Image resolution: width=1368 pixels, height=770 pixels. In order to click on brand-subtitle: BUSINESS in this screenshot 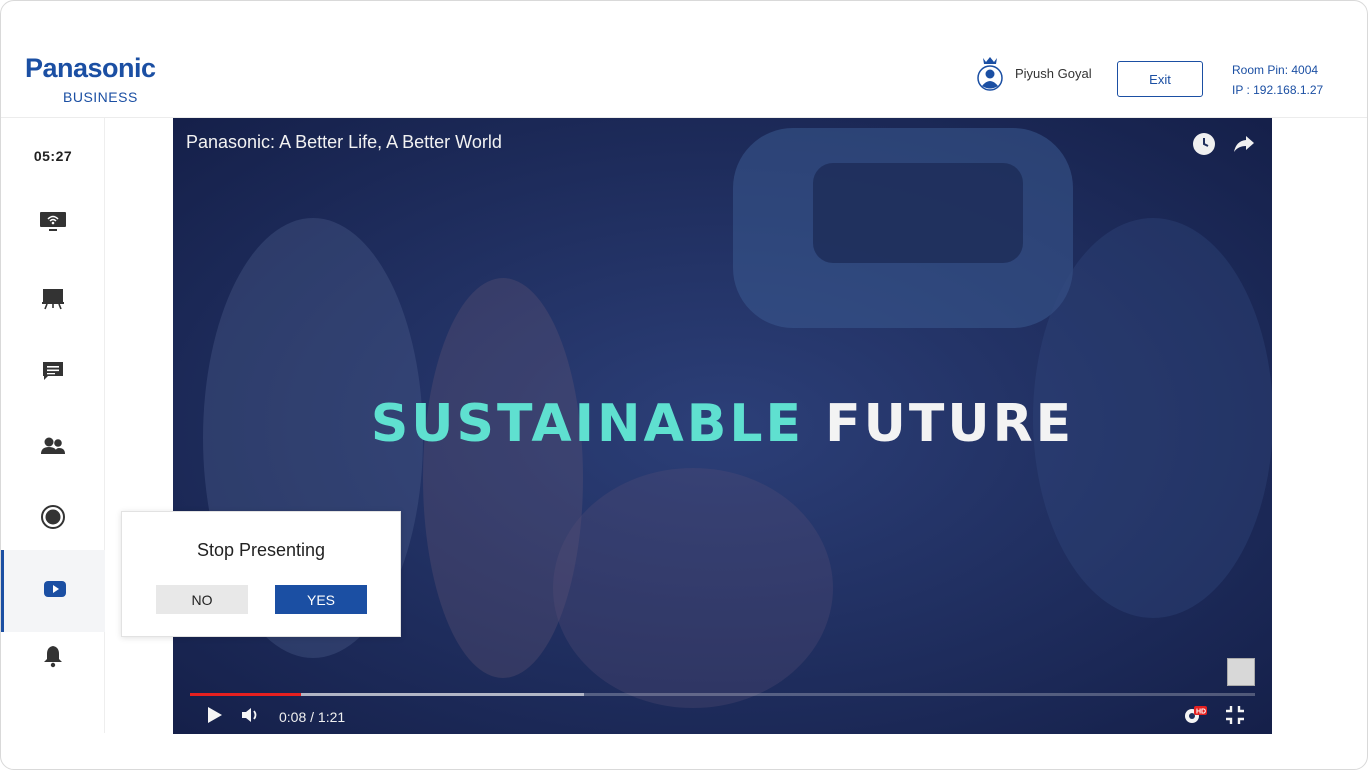, I will do `click(100, 97)`.